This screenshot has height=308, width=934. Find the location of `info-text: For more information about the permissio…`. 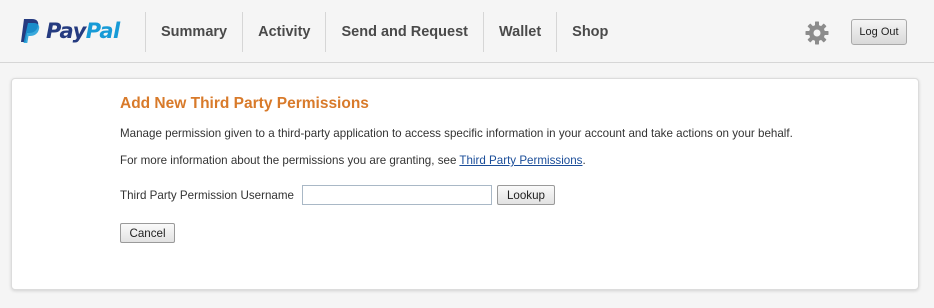

info-text: For more information about the permissio… is located at coordinates (353, 160).